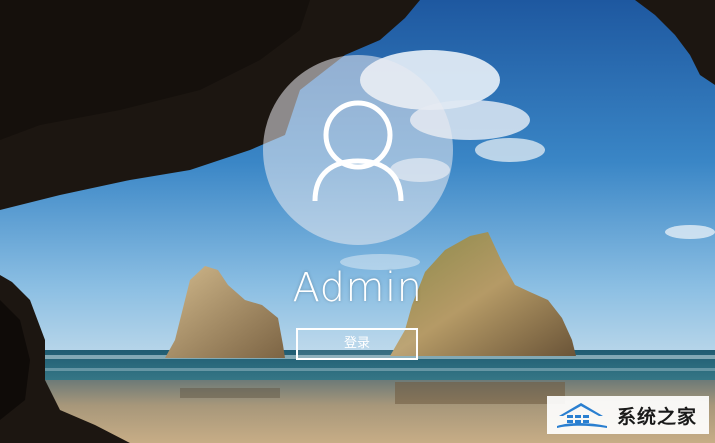 The height and width of the screenshot is (443, 715). Describe the element at coordinates (357, 344) in the screenshot. I see `sign-in-button: 登录` at that location.